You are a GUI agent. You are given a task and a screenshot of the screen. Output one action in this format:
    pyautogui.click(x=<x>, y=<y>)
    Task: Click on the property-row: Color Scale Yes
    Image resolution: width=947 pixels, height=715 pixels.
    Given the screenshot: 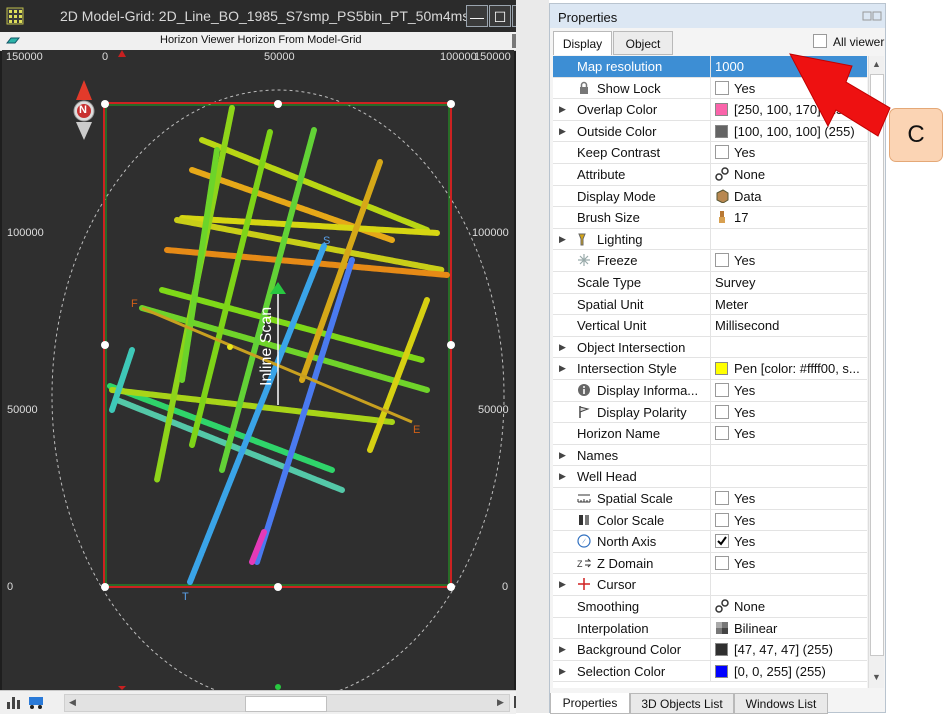 What is the action you would take?
    pyautogui.click(x=710, y=520)
    